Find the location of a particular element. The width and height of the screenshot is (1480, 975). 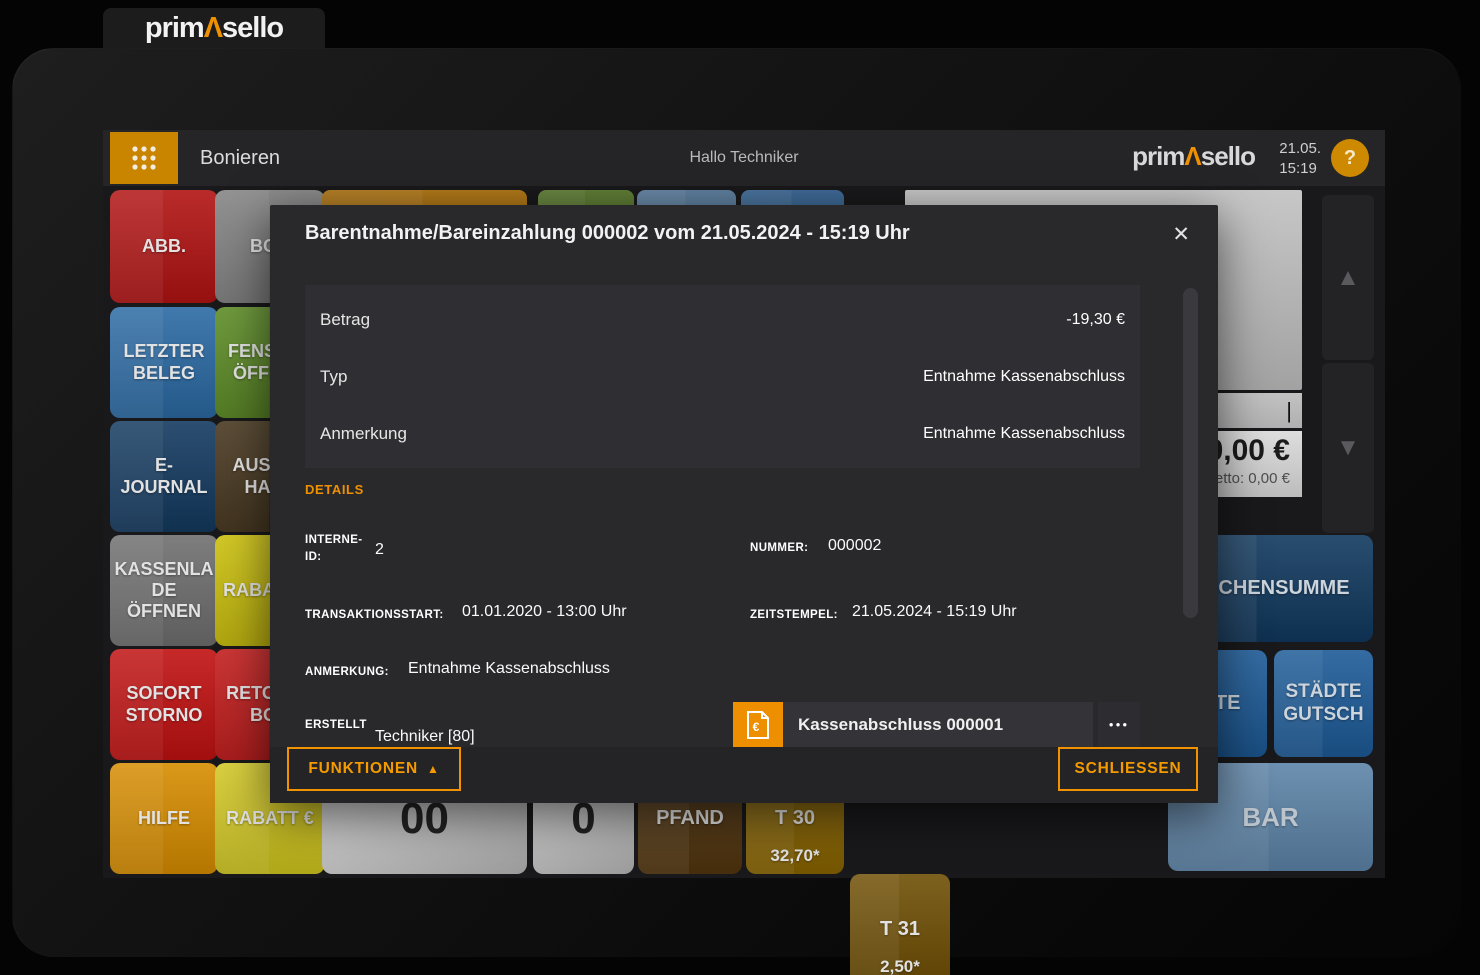

table-button-t31: T 31 2,50* is located at coordinates (900, 924).